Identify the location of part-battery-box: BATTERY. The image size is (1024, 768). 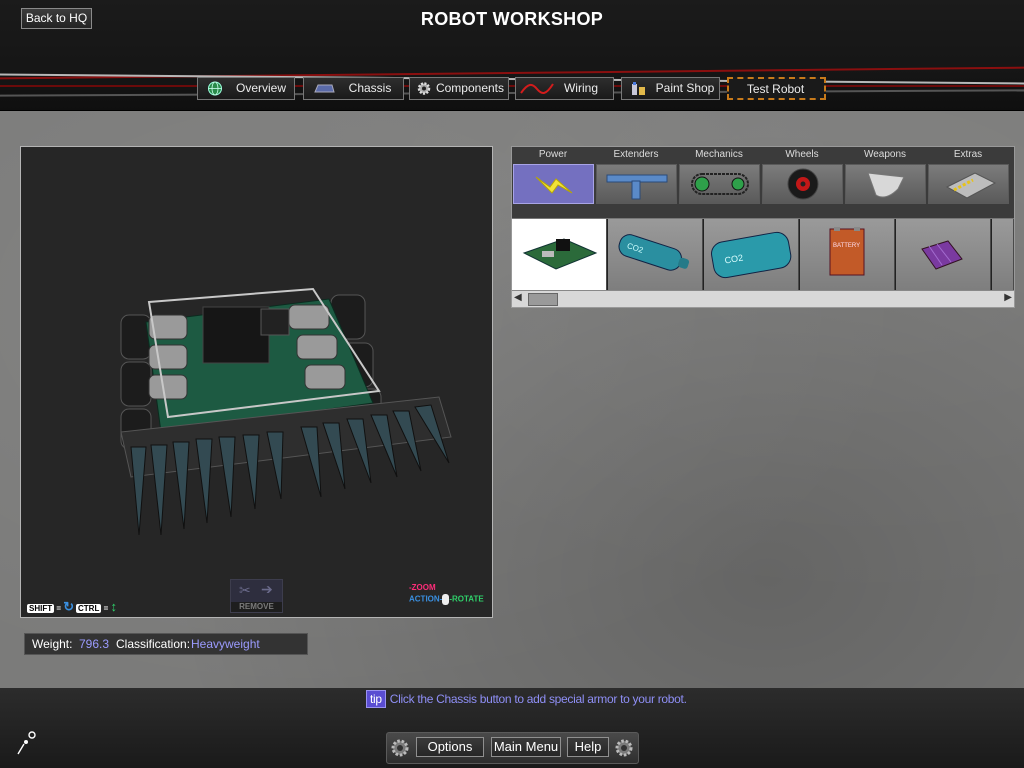
(847, 254).